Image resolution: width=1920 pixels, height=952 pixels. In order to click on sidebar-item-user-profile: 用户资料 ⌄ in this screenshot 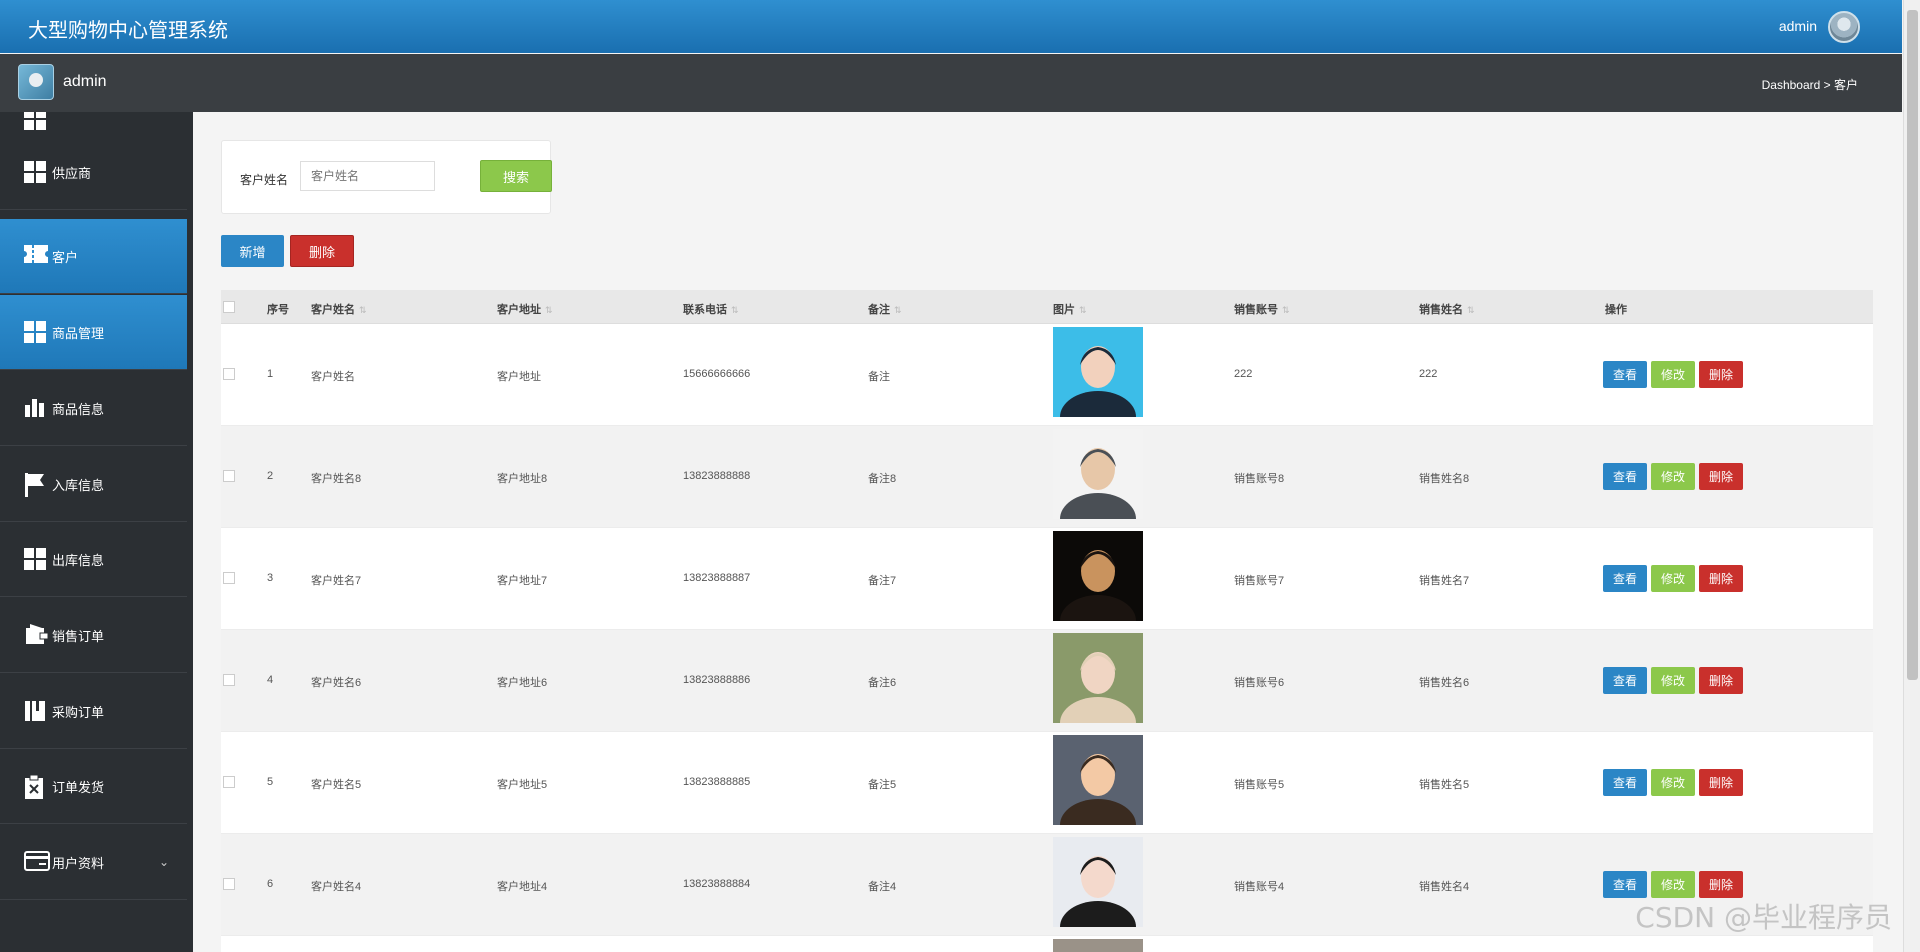, I will do `click(93, 862)`.